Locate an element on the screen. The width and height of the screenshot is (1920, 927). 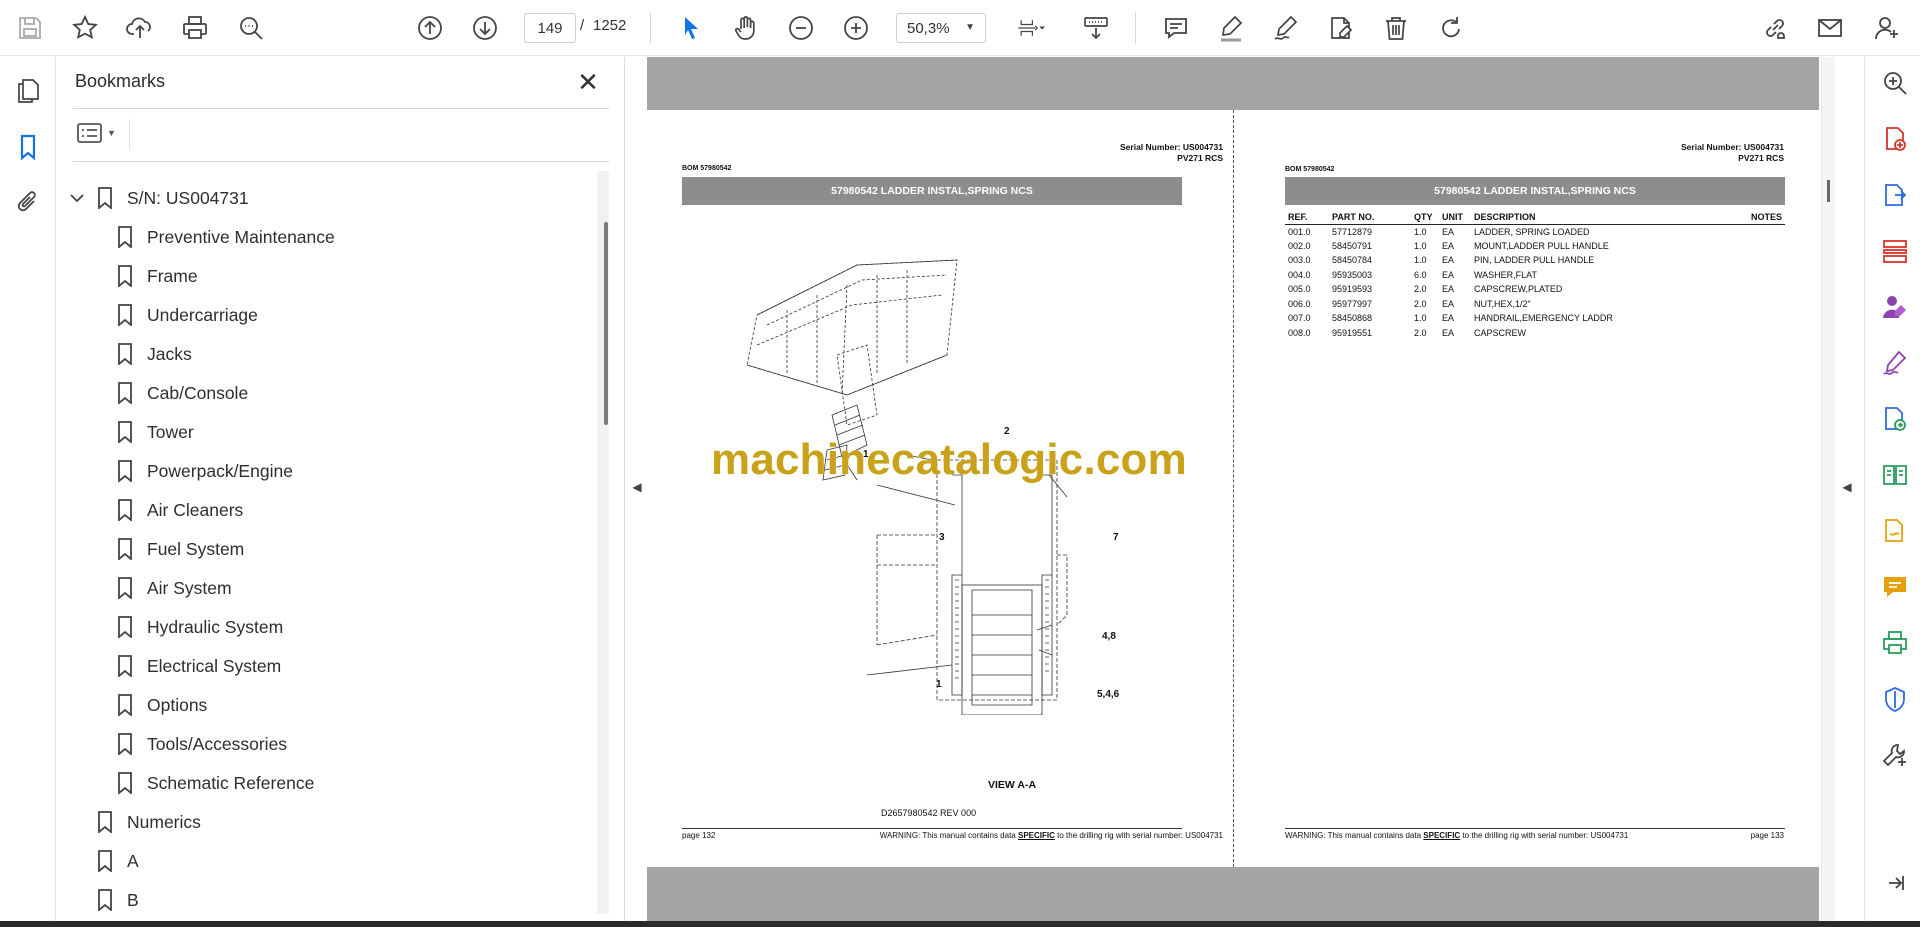
prev-page-icon is located at coordinates (430, 28).